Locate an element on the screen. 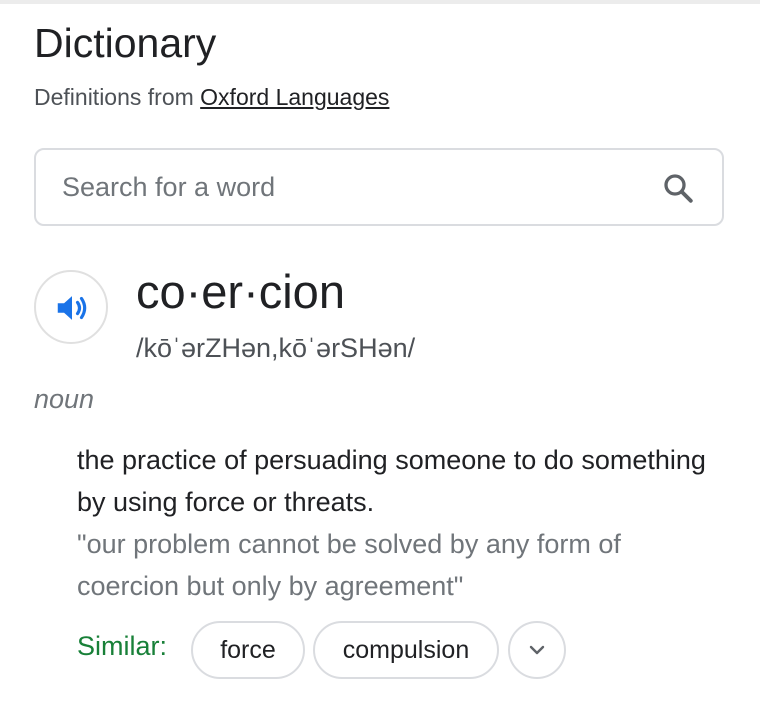 The image size is (760, 713). similar-chip-force: force is located at coordinates (248, 650).